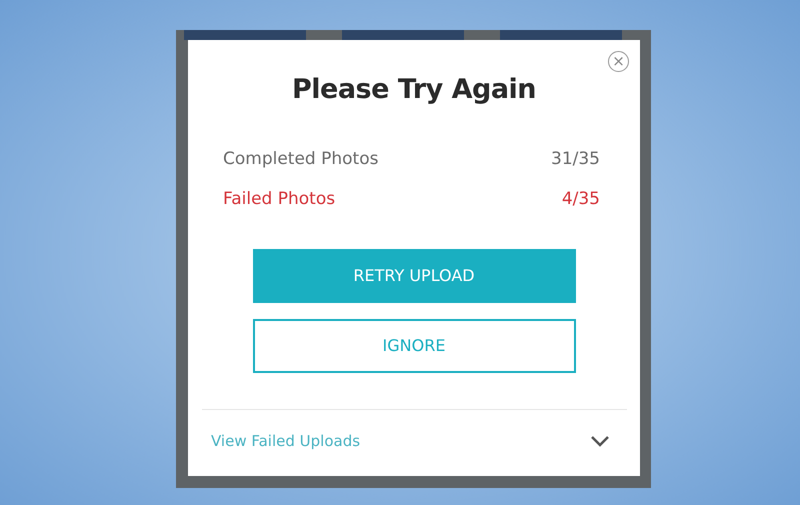  I want to click on view-failed-link: View Failed Uploads, so click(285, 441).